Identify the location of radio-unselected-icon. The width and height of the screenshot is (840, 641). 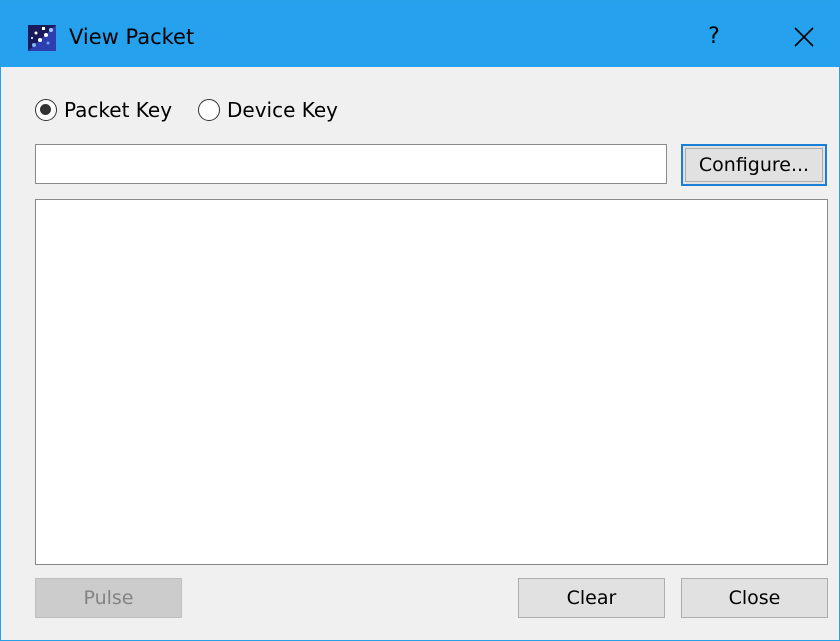
(209, 110).